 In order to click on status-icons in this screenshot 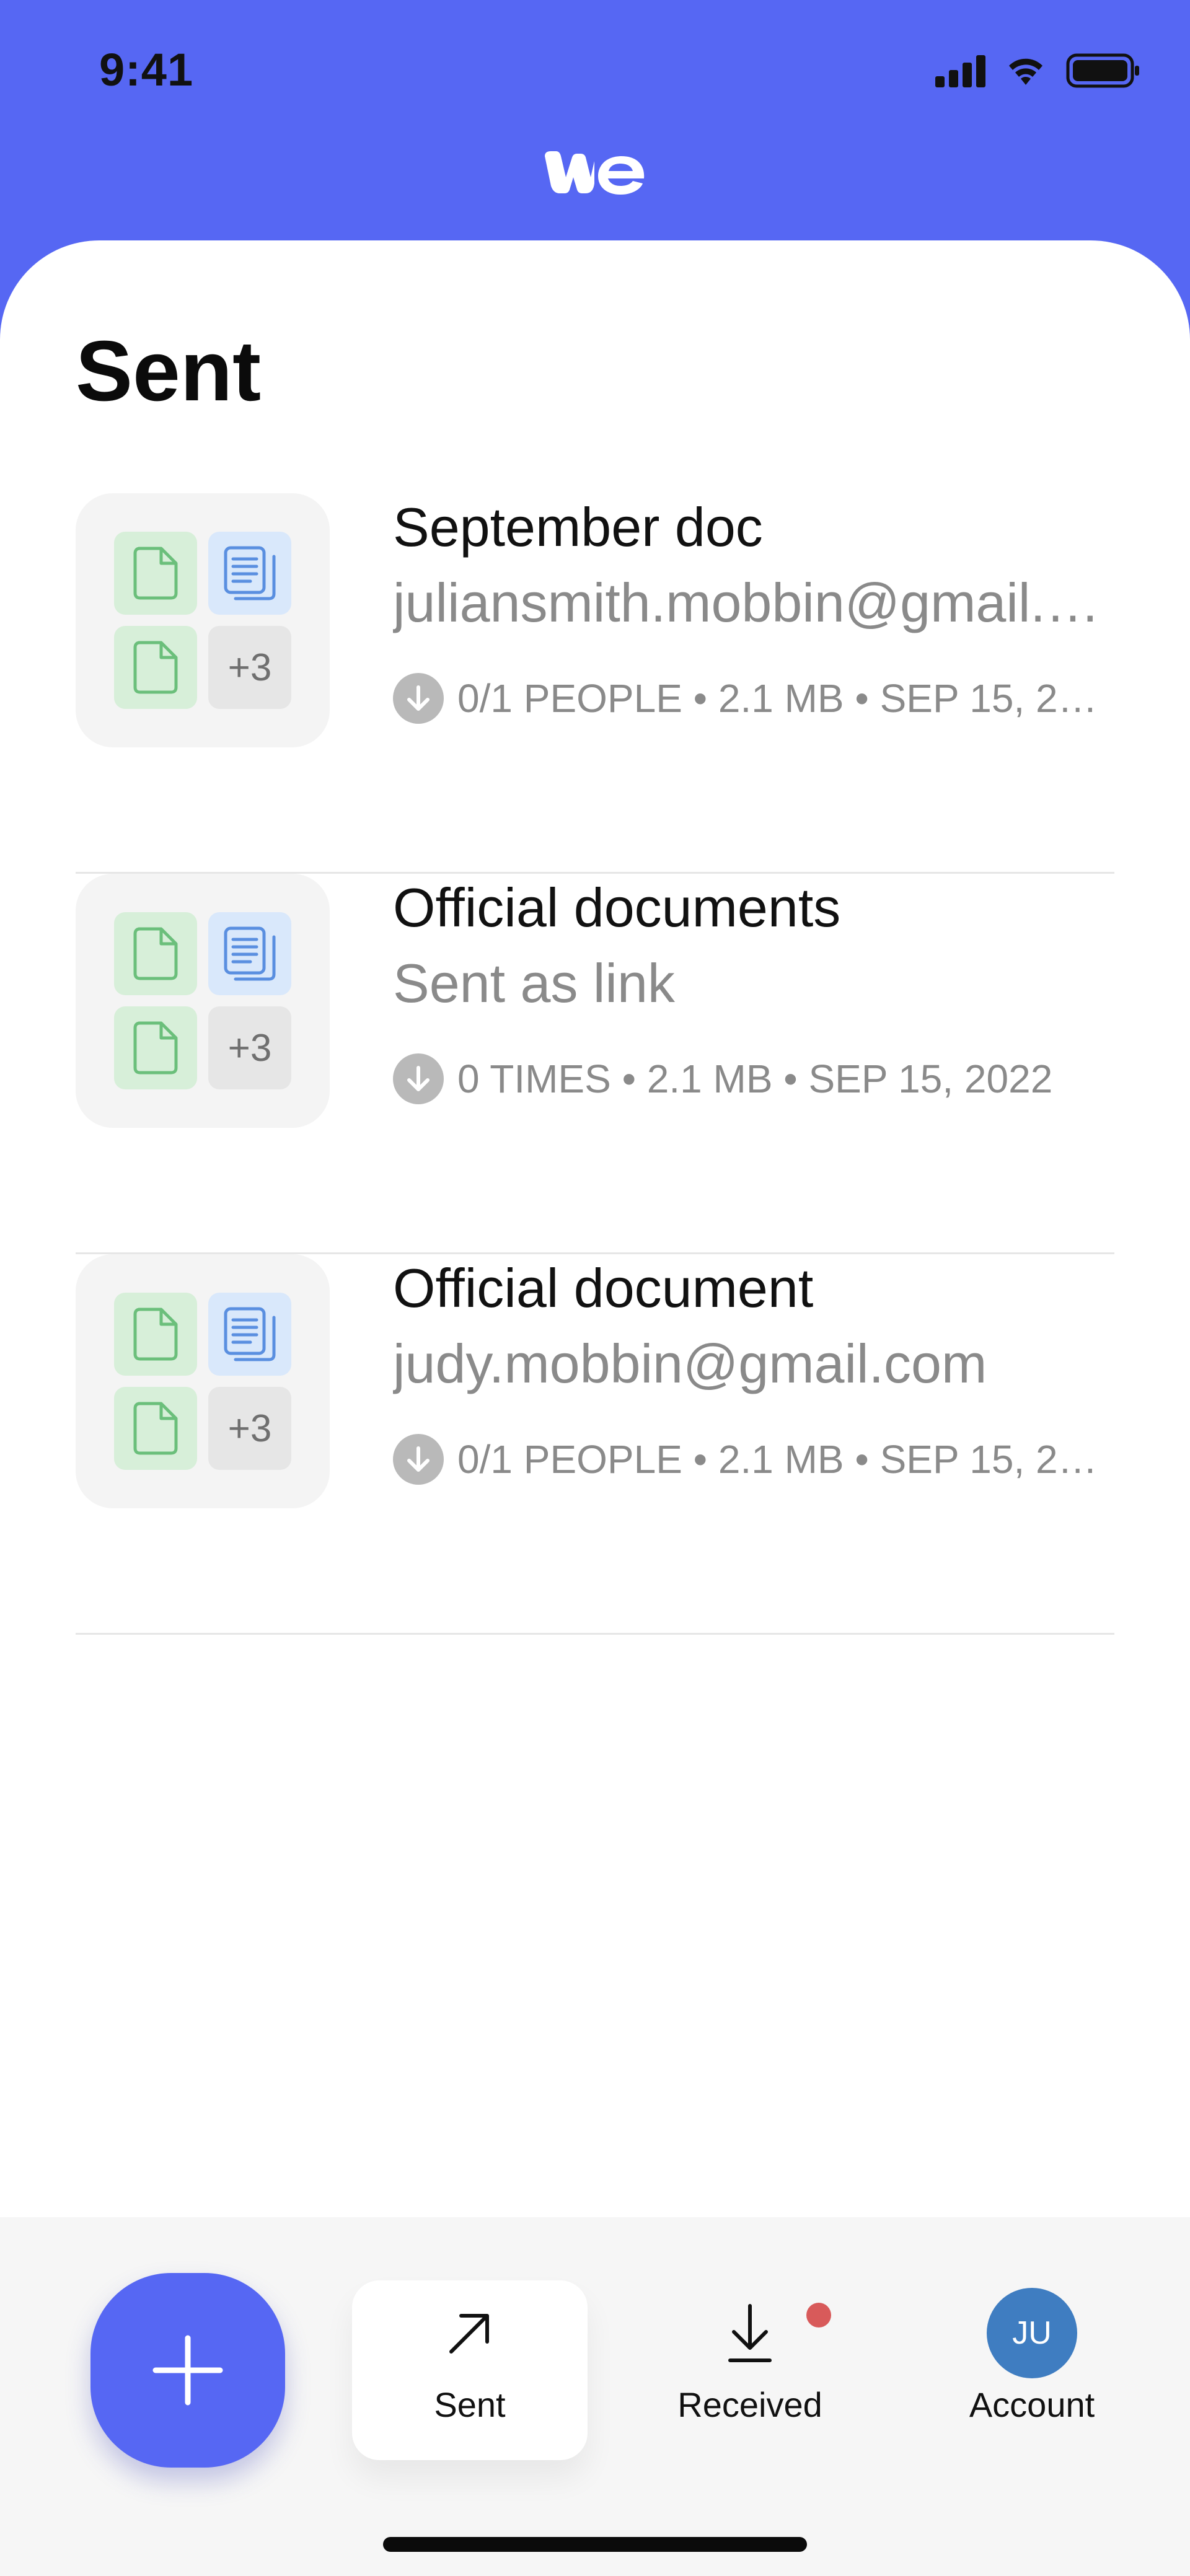, I will do `click(1037, 71)`.